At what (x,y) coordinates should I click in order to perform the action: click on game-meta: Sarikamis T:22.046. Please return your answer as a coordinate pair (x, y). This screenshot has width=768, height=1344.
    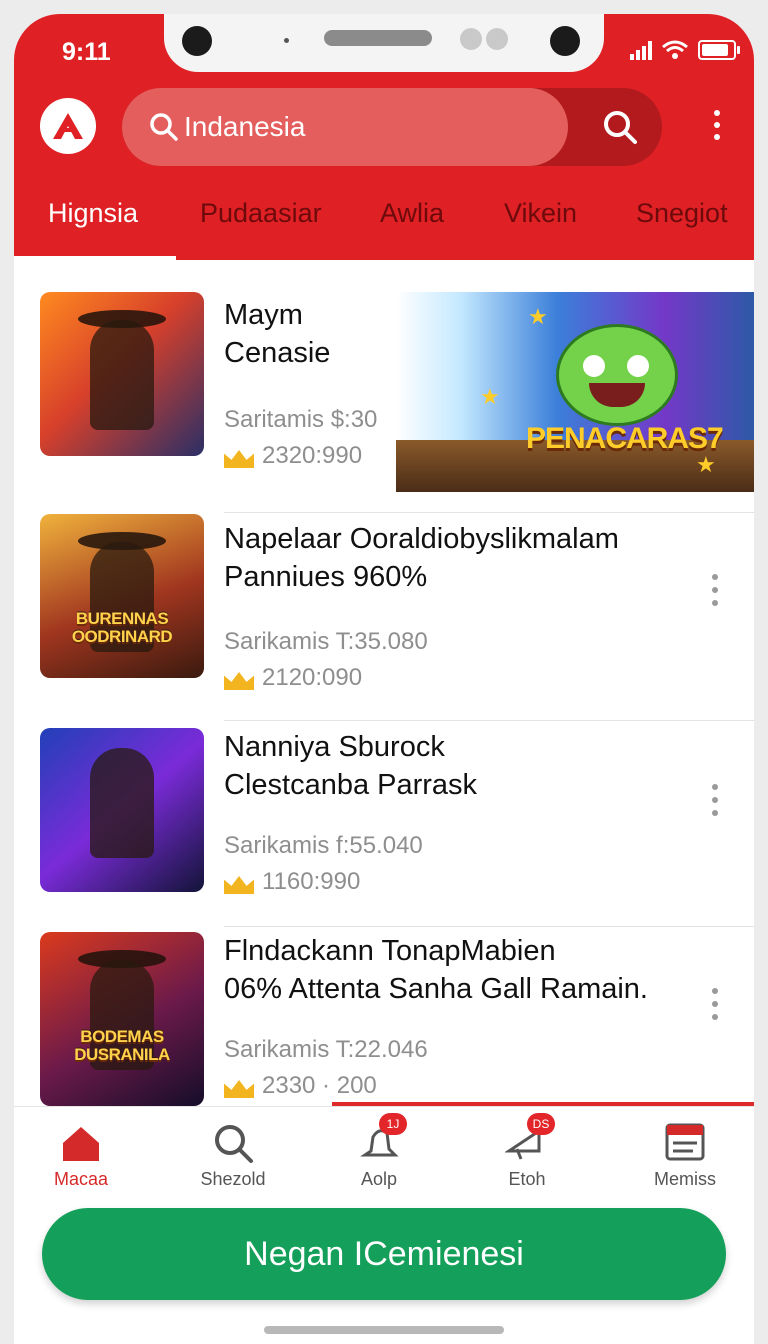
    Looking at the image, I should click on (326, 1049).